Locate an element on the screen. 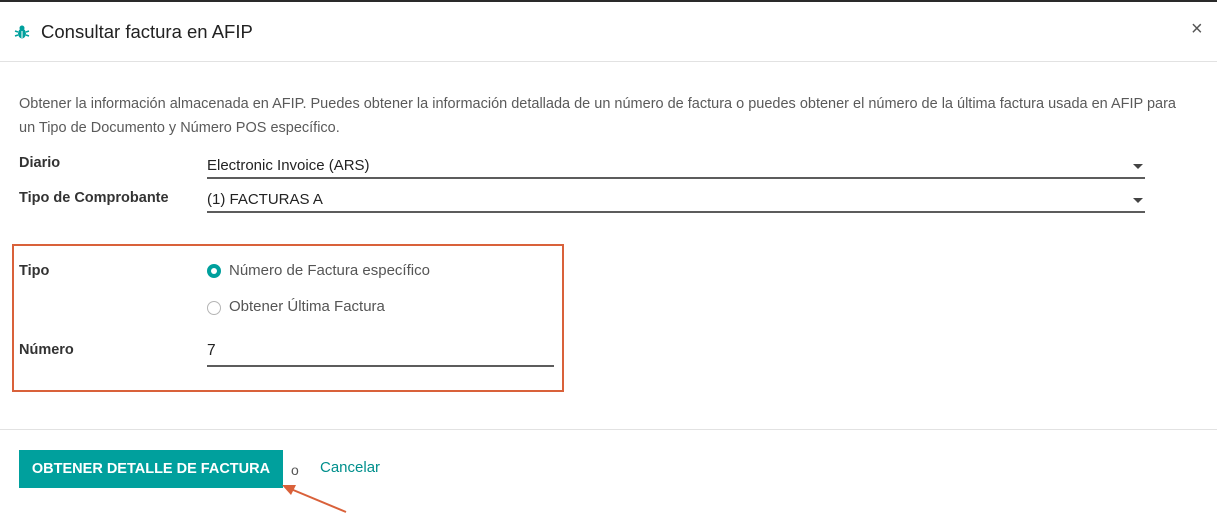  close-icon: × is located at coordinates (1197, 29).